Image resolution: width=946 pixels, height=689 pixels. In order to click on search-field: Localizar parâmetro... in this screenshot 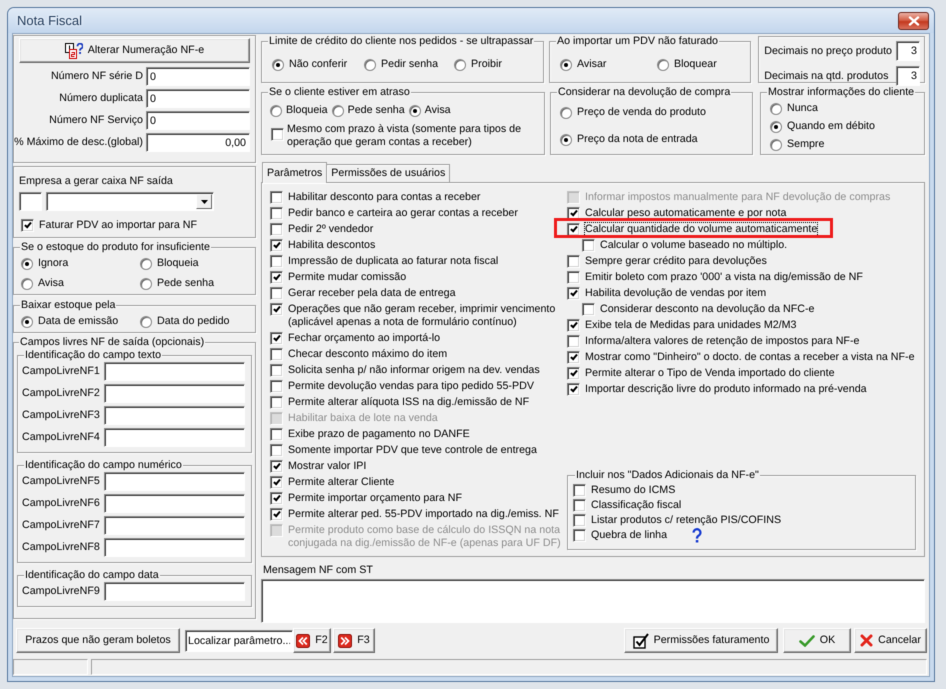, I will do `click(239, 641)`.